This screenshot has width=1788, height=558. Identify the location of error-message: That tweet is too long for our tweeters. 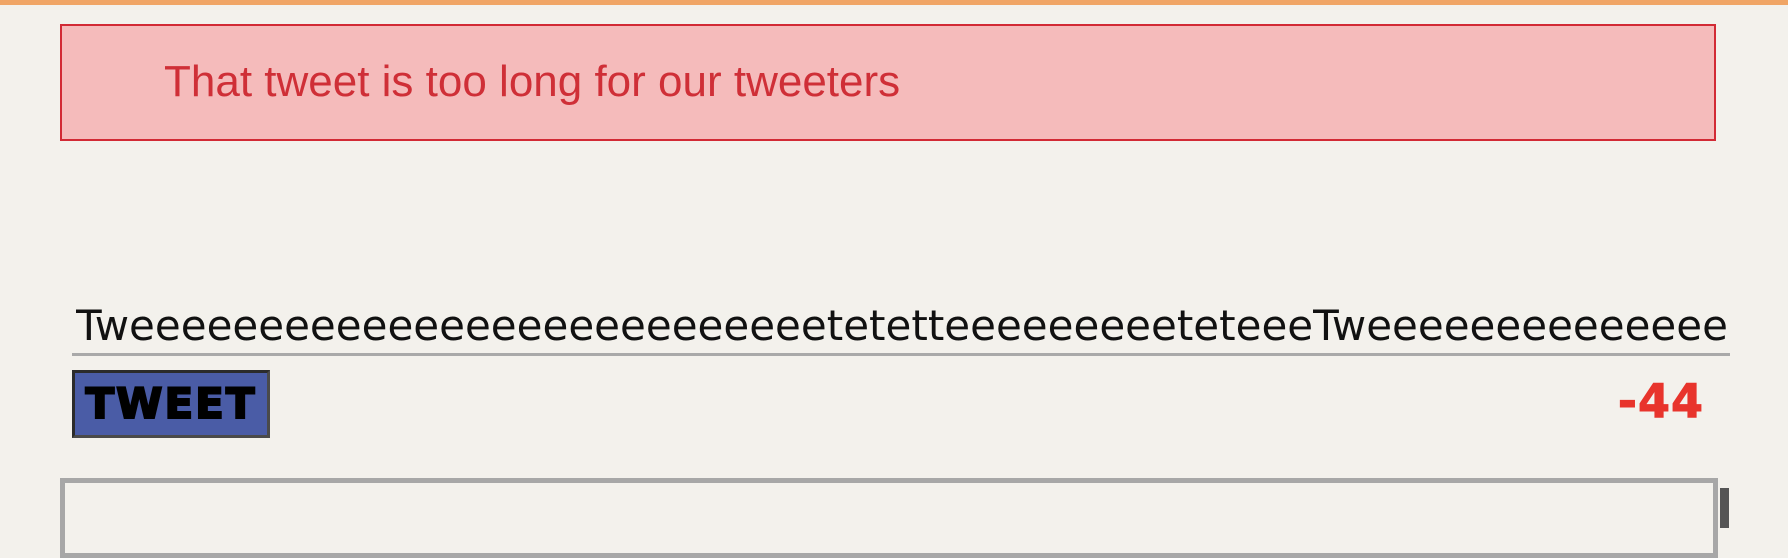
(532, 81).